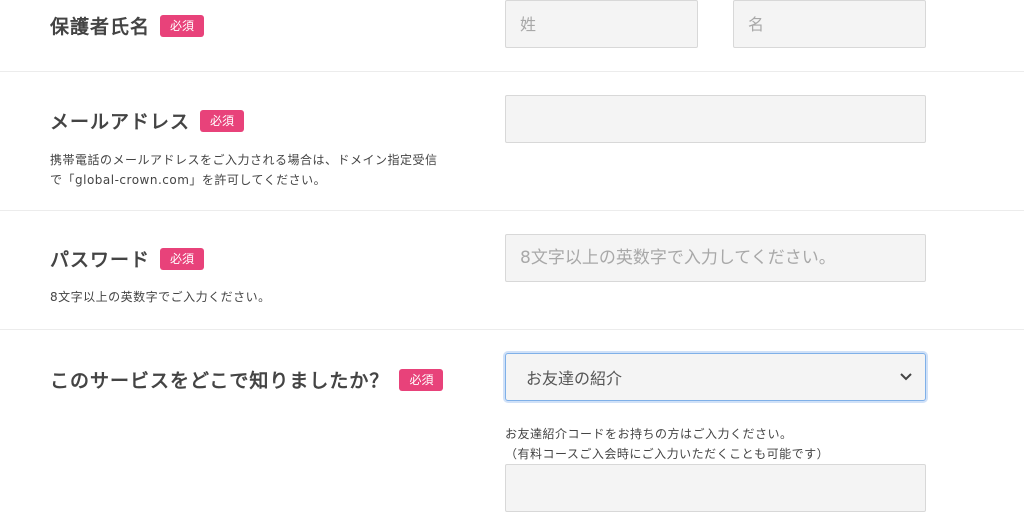 The image size is (1024, 528). I want to click on email-note-line-2: で「global-crown.com」を許可してください。, so click(188, 180).